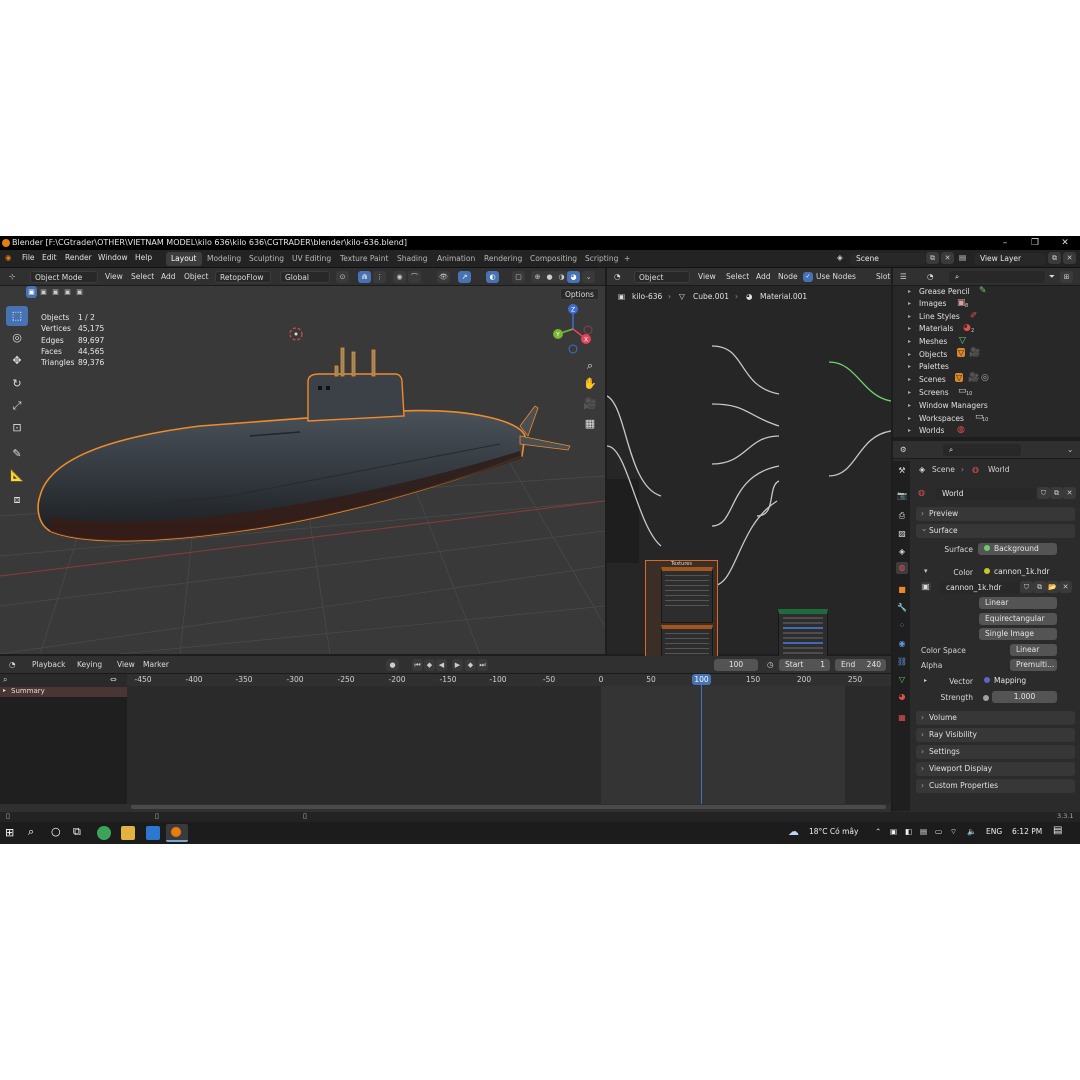 The image size is (1080, 1080). I want to click on overlay-icon: ◐, so click(492, 277).